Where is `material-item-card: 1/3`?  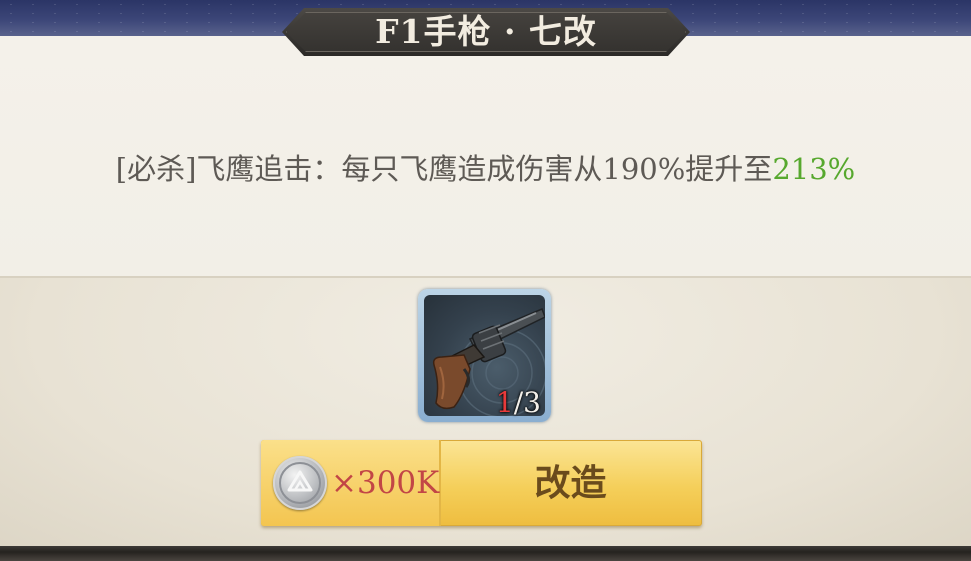 material-item-card: 1/3 is located at coordinates (484, 355).